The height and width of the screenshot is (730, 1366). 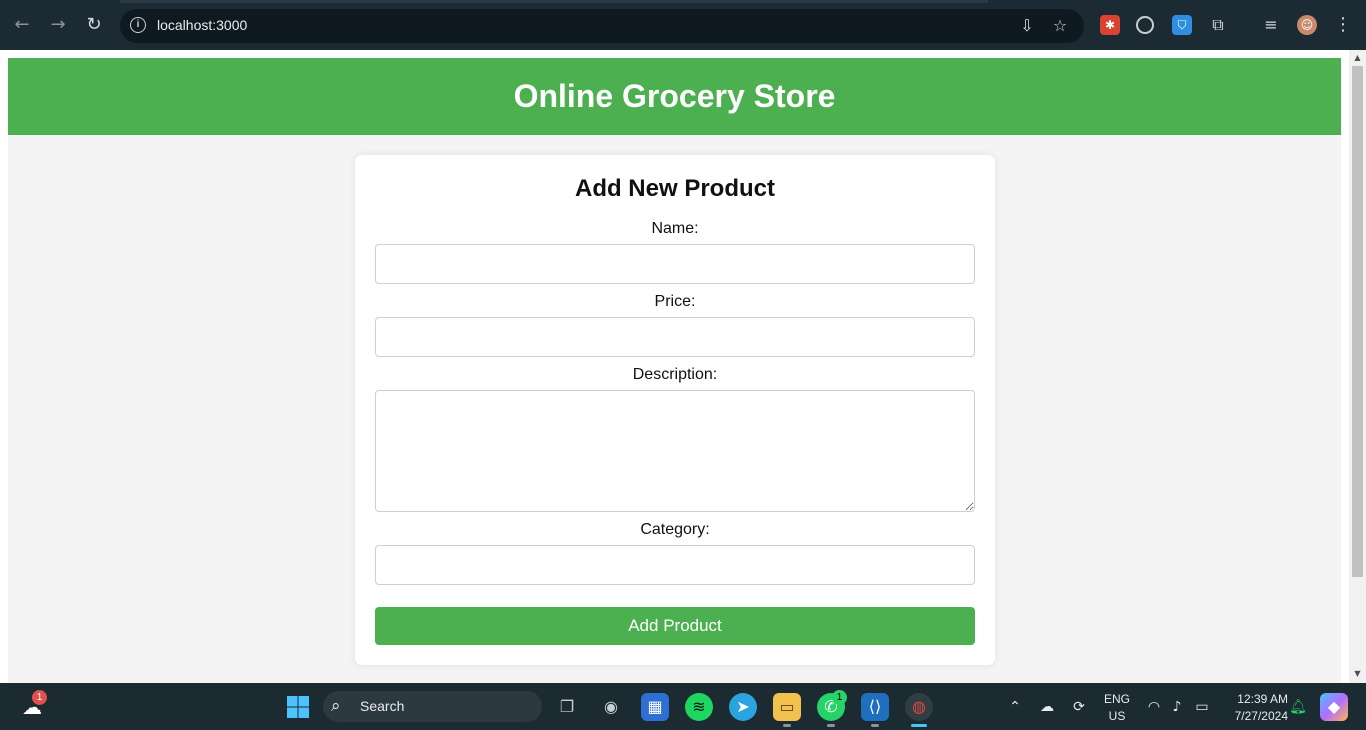 I want to click on form-title: Add New Product, so click(x=674, y=188).